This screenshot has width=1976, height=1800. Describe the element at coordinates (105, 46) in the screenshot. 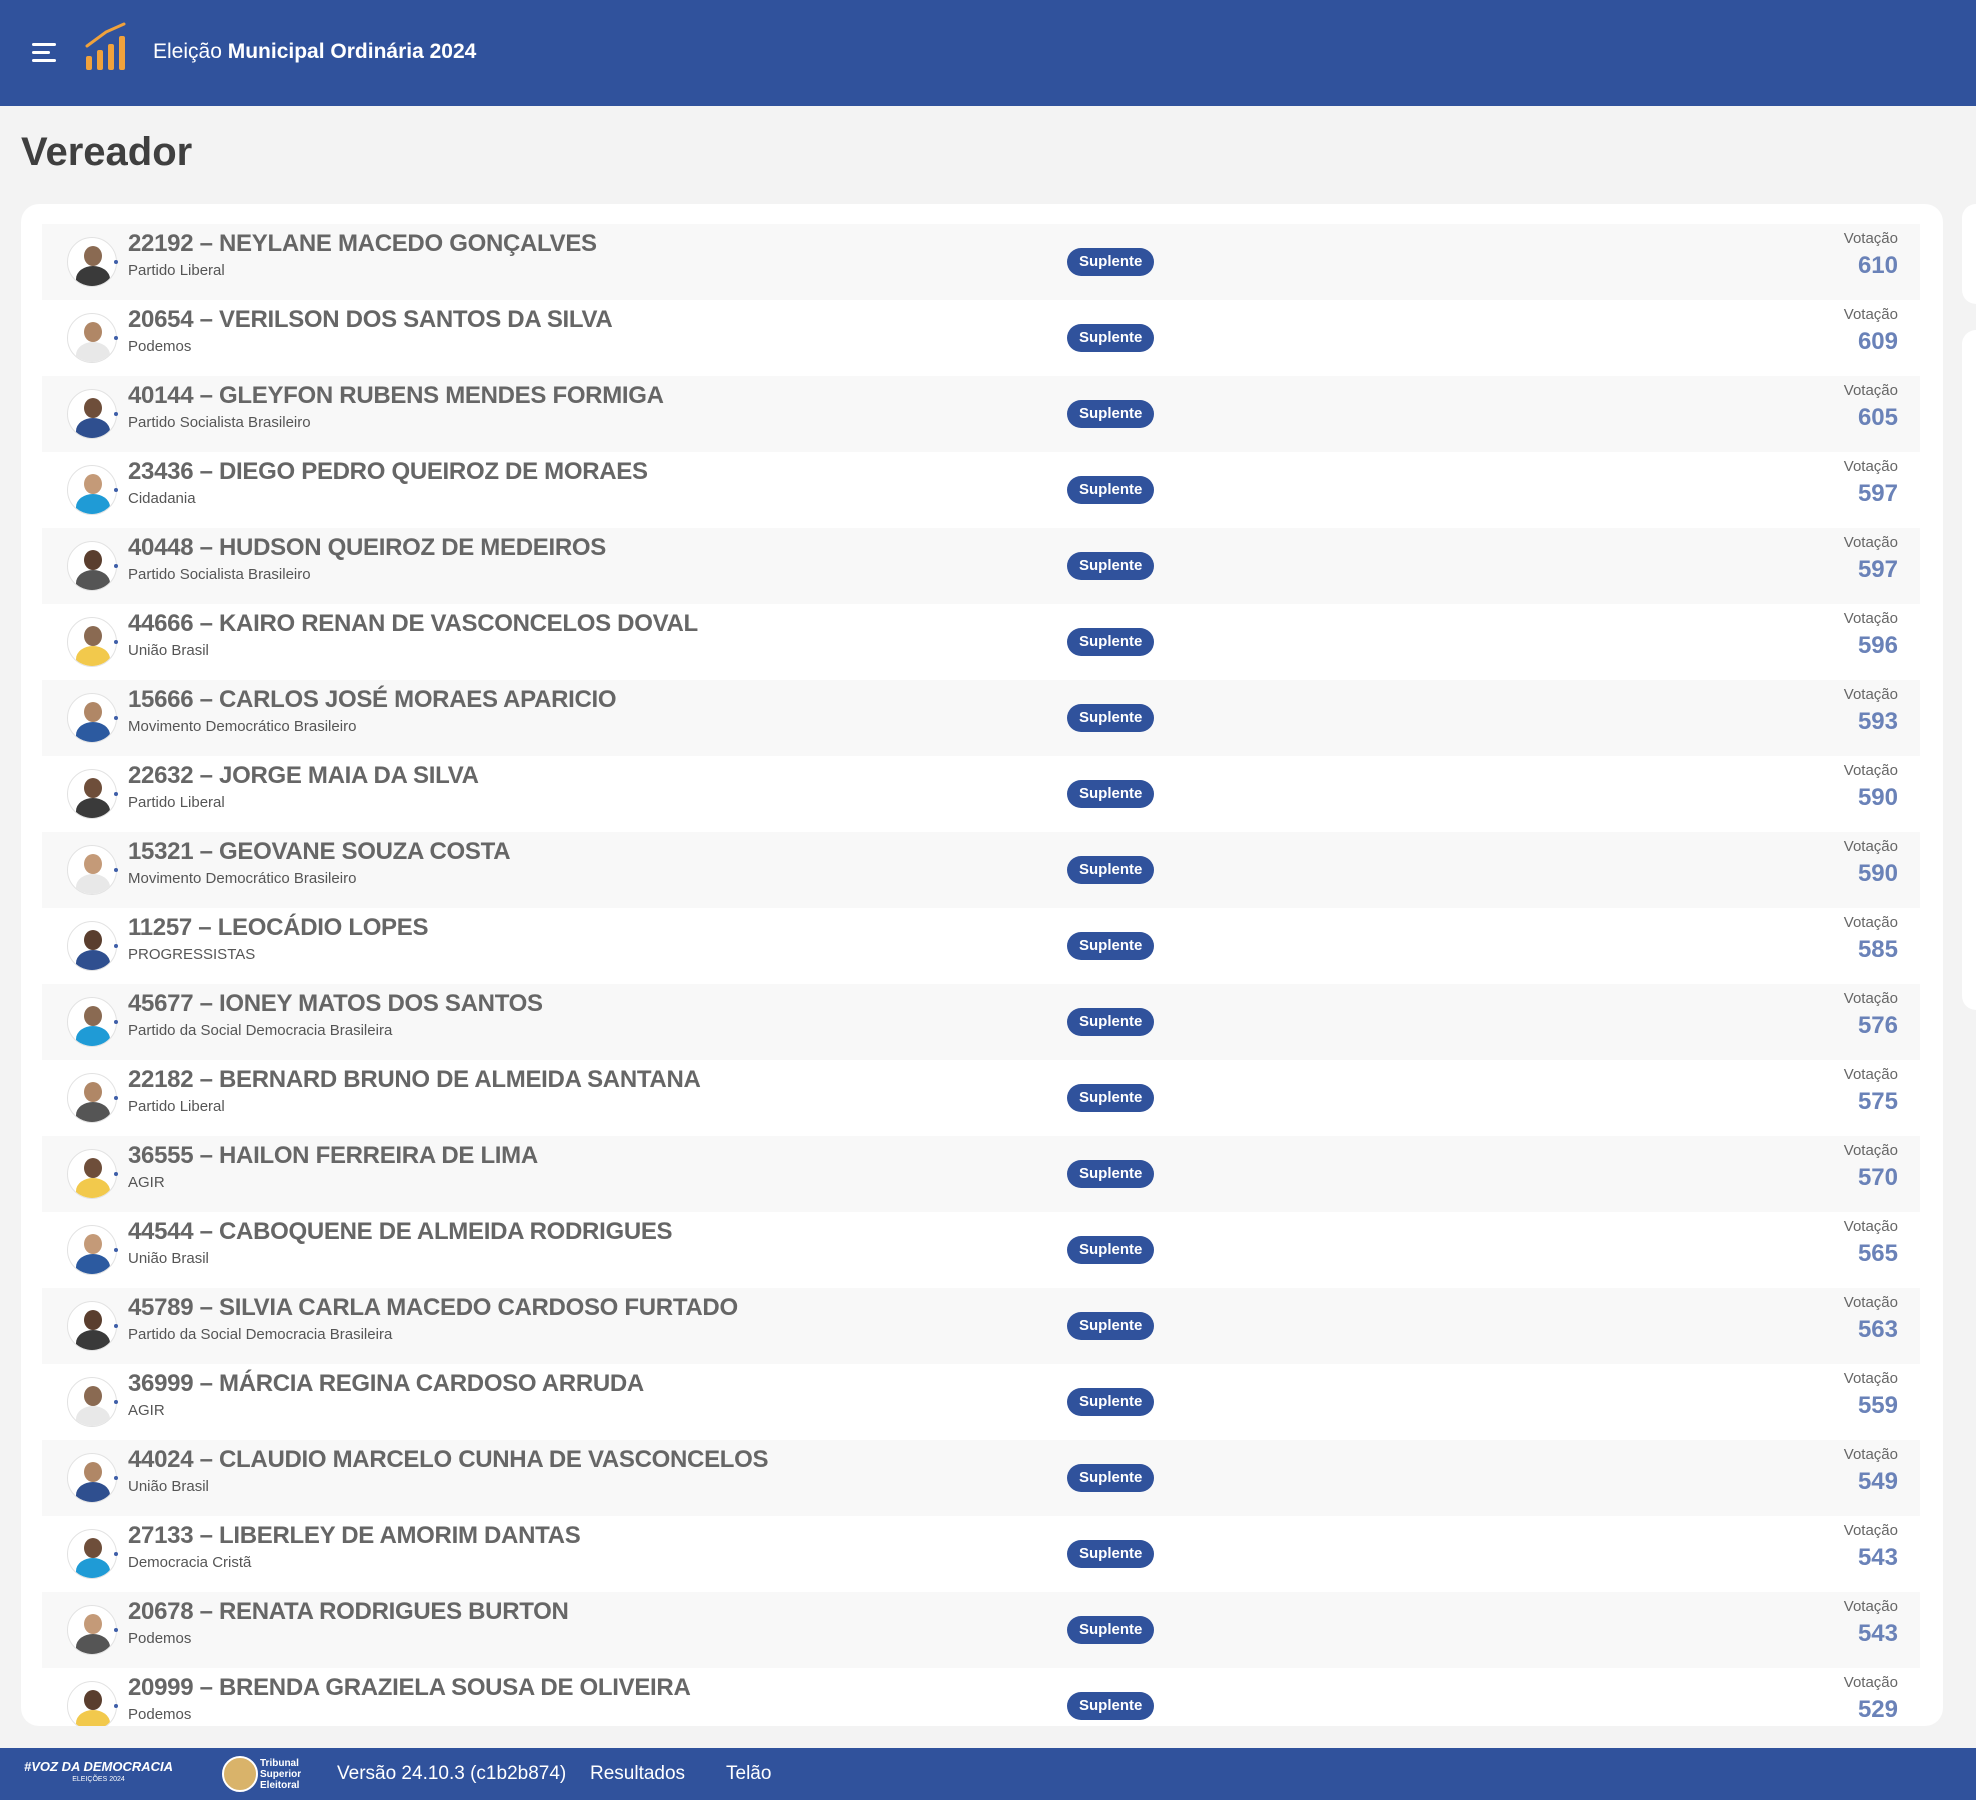

I see `bar-chart-logo-icon` at that location.